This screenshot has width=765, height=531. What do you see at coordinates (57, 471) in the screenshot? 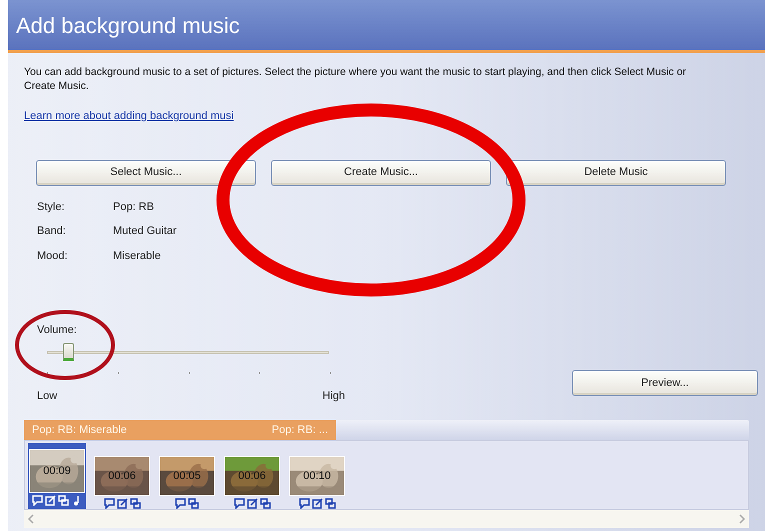
I see `duration-label: 00:09` at bounding box center [57, 471].